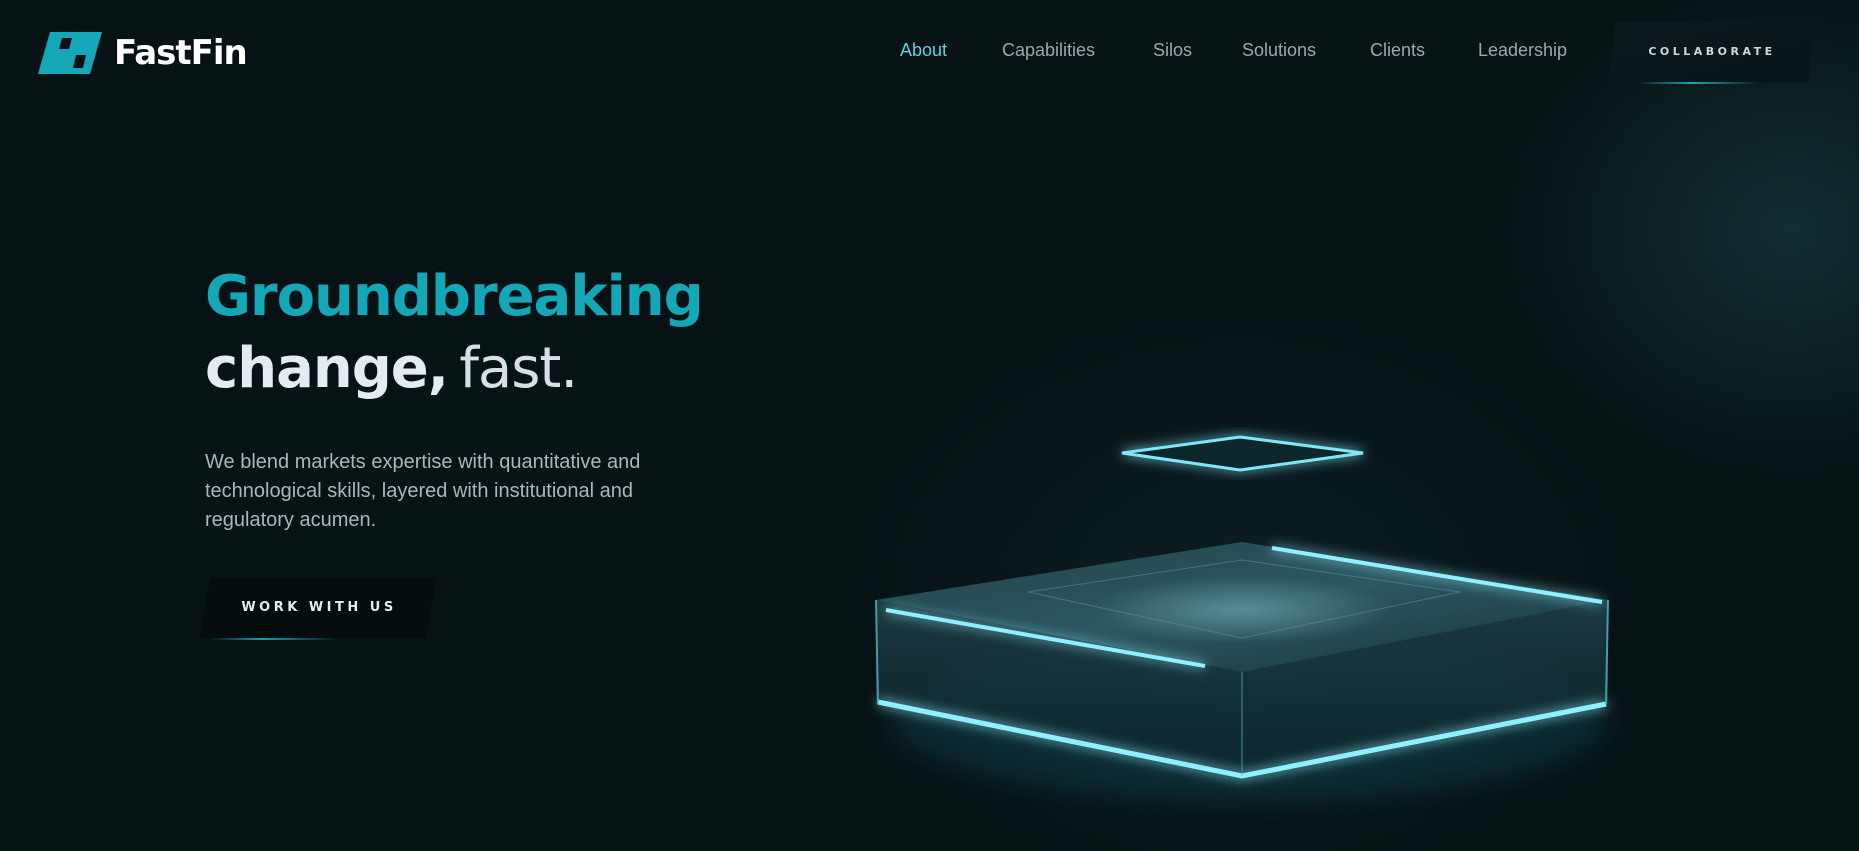  I want to click on headline-line-1: Groundbreaking, so click(454, 296).